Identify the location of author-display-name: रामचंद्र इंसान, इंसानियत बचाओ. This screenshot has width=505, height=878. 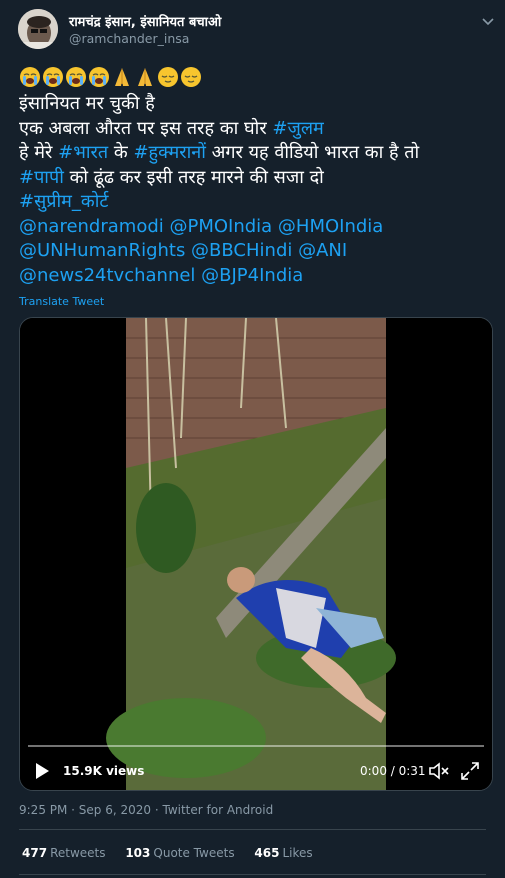
(145, 21).